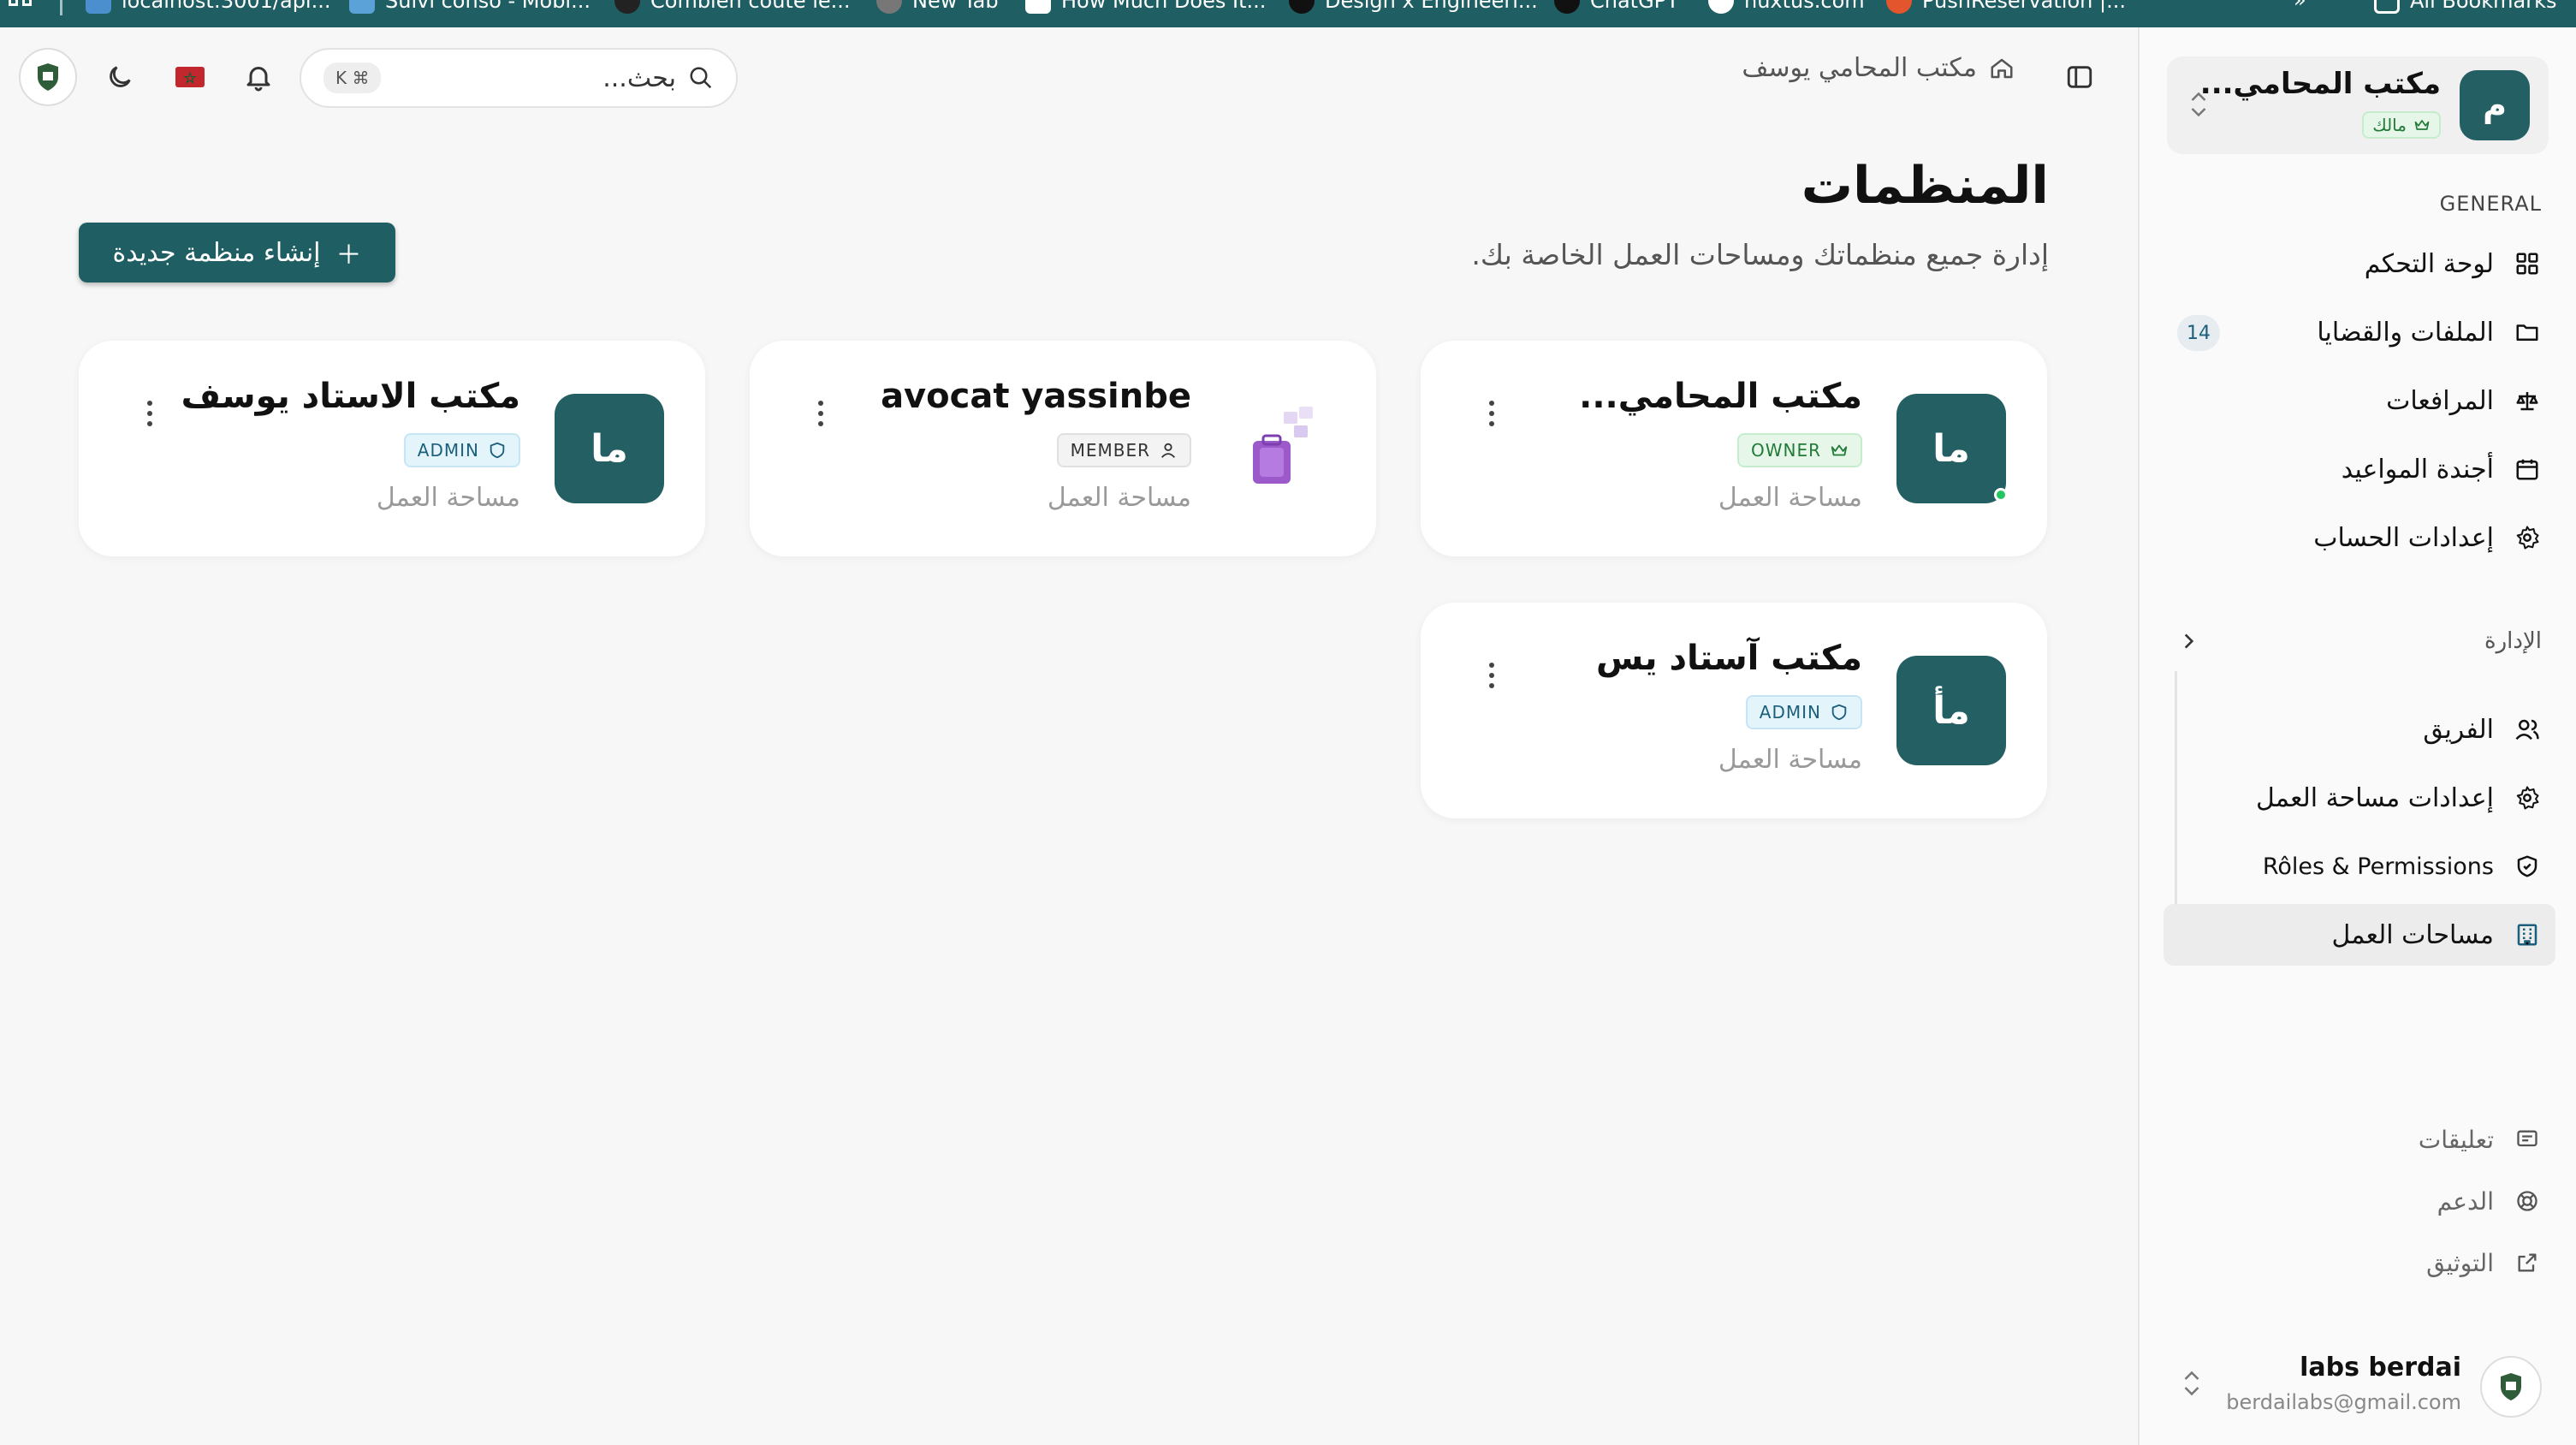 The height and width of the screenshot is (1445, 2576). I want to click on language-button, so click(190, 77).